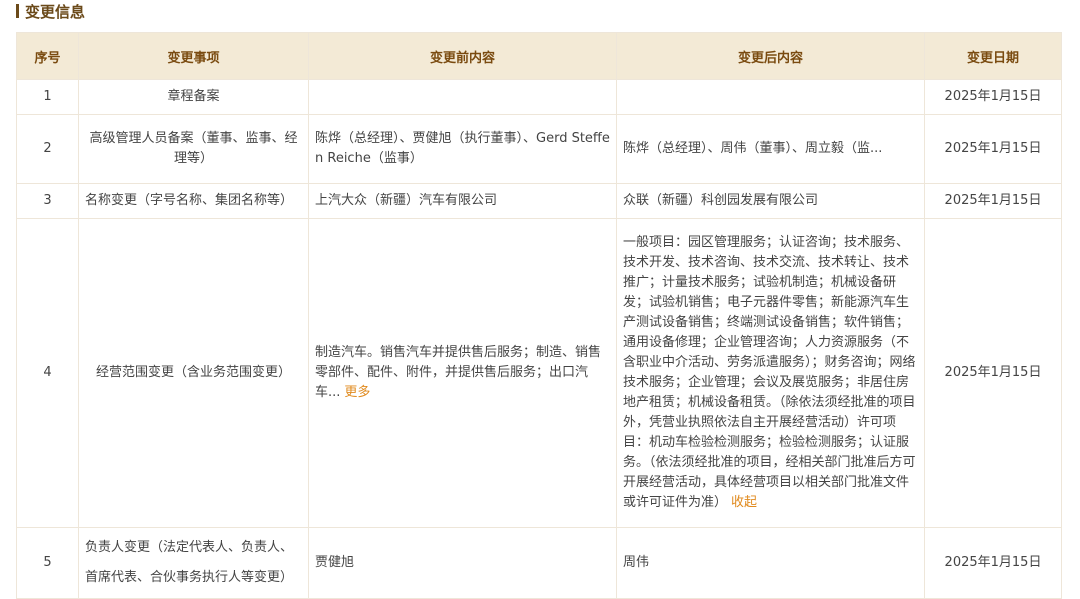 The width and height of the screenshot is (1080, 599). What do you see at coordinates (47, 97) in the screenshot?
I see `cell-index: 1` at bounding box center [47, 97].